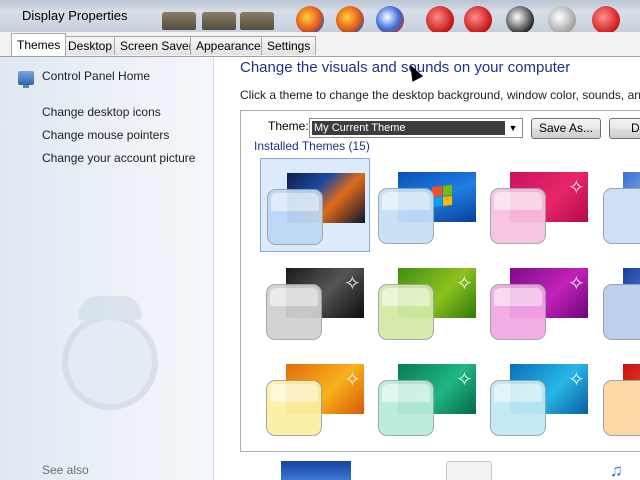 The image size is (640, 480). Describe the element at coordinates (316, 470) in the screenshot. I see `desktop-background-preview` at that location.